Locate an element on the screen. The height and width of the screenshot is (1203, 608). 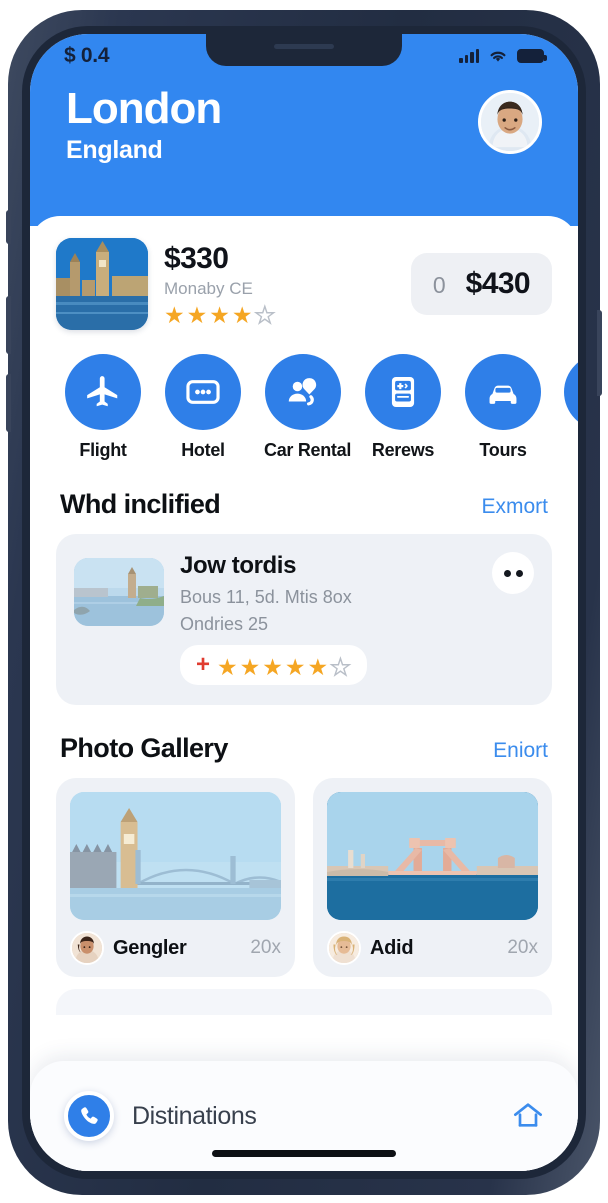
gallery-card-footer: Adid 20х is located at coordinates (432, 948).